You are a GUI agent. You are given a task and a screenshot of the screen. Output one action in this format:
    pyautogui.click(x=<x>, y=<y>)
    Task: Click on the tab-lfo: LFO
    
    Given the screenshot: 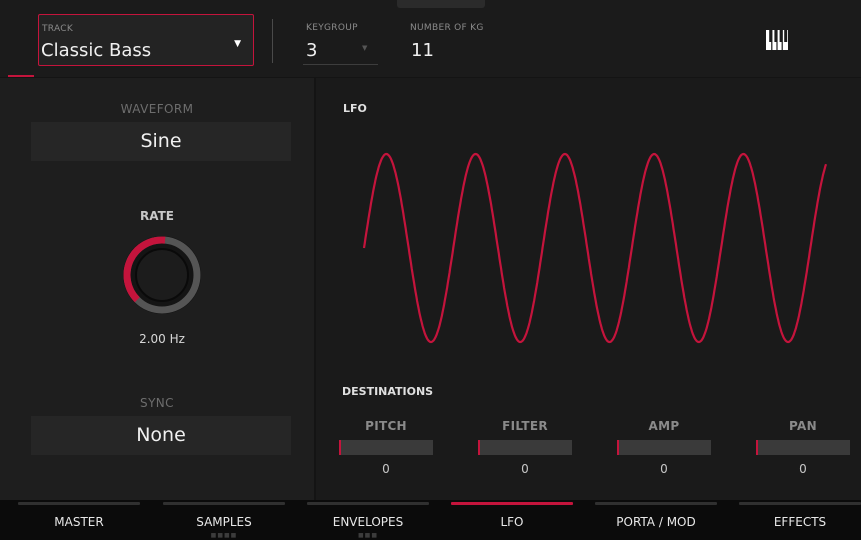 What is the action you would take?
    pyautogui.click(x=512, y=520)
    